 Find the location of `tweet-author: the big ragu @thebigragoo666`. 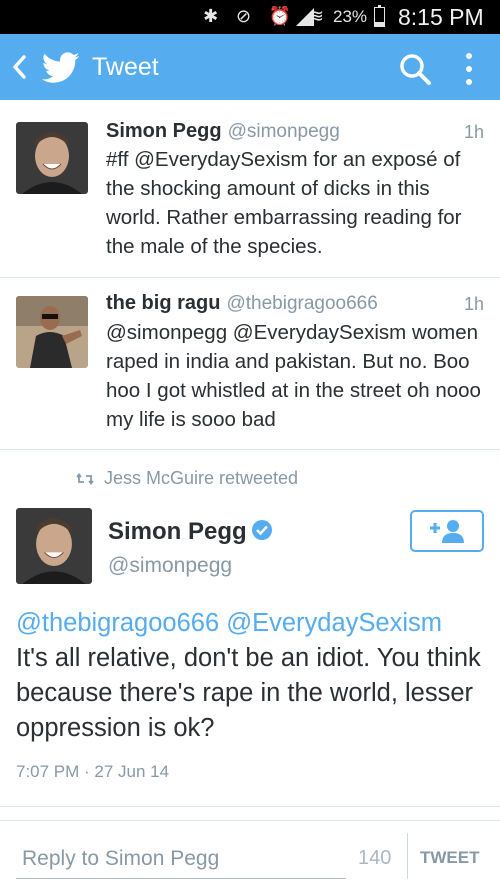

tweet-author: the big ragu @thebigragoo666 is located at coordinates (242, 303).